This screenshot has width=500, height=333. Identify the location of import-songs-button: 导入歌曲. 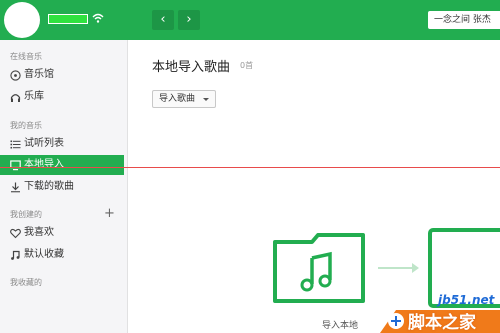
(184, 99).